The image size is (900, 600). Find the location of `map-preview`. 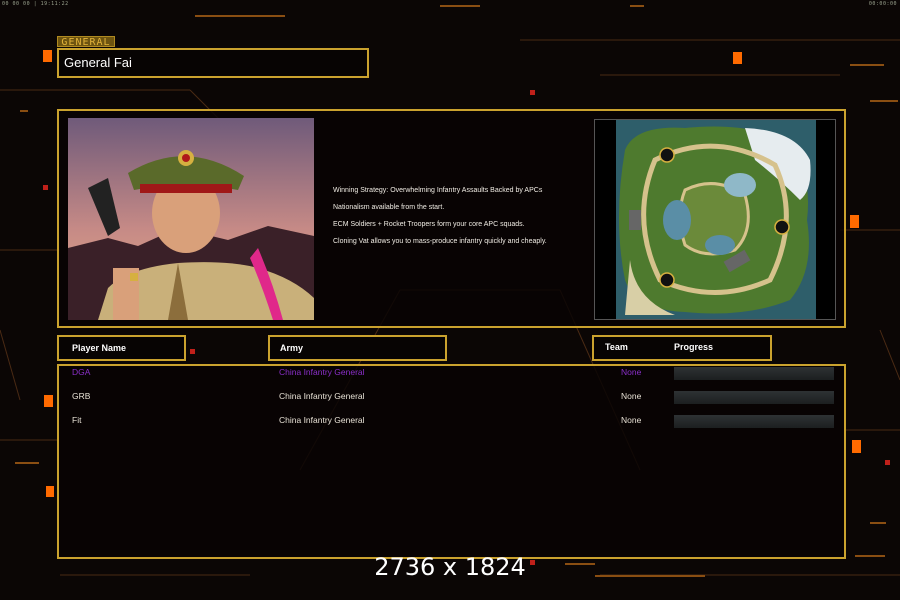

map-preview is located at coordinates (715, 219).